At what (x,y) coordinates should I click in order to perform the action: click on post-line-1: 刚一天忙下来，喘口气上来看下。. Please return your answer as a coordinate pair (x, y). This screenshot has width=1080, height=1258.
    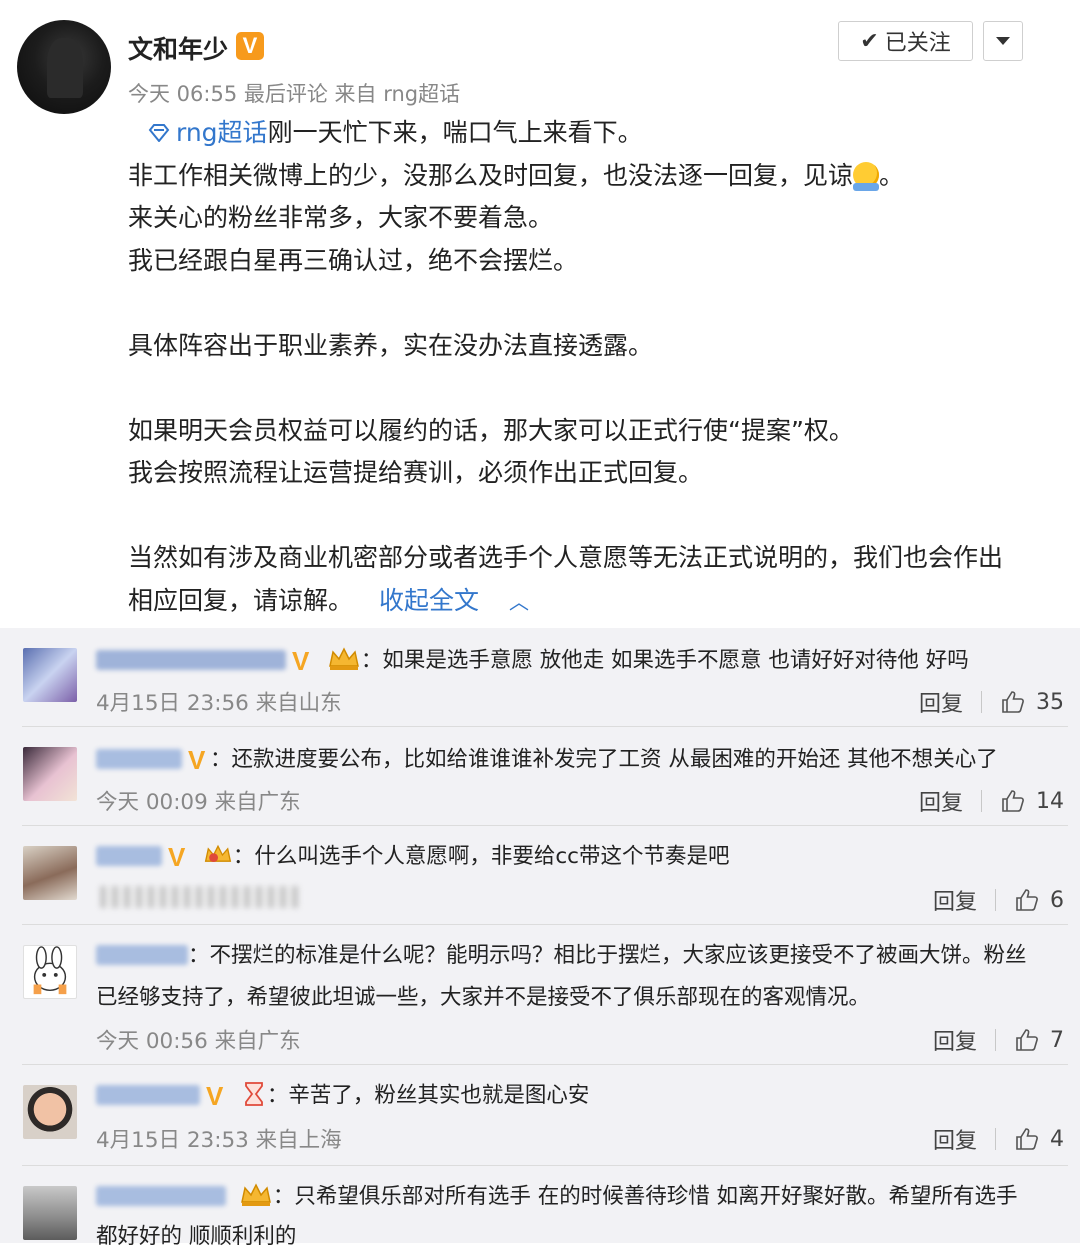
    Looking at the image, I should click on (455, 132).